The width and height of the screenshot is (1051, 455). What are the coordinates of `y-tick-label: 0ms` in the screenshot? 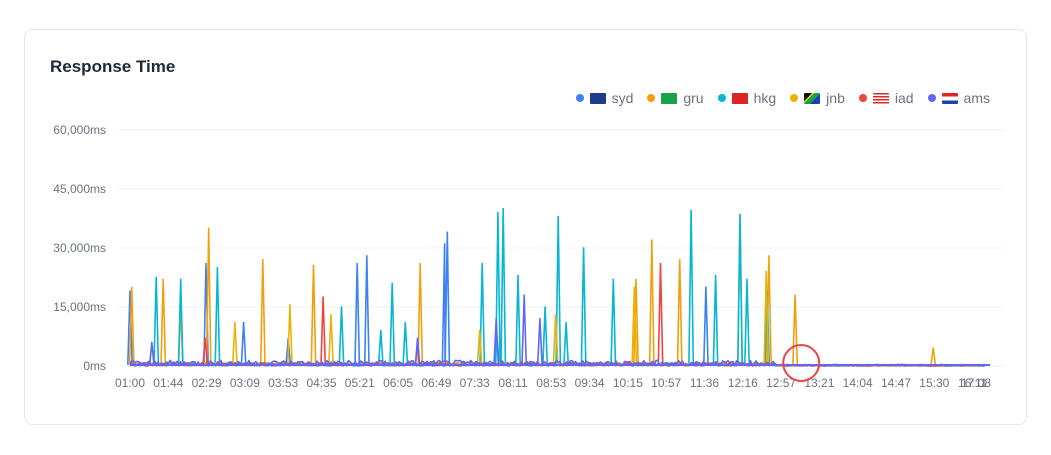 It's located at (94, 366).